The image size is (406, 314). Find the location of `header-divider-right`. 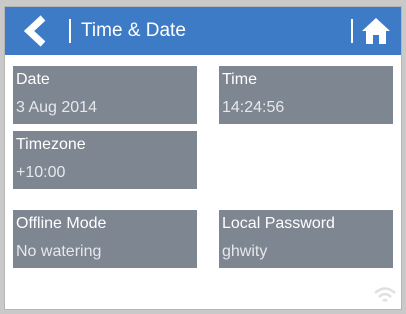

header-divider-right is located at coordinates (352, 31).